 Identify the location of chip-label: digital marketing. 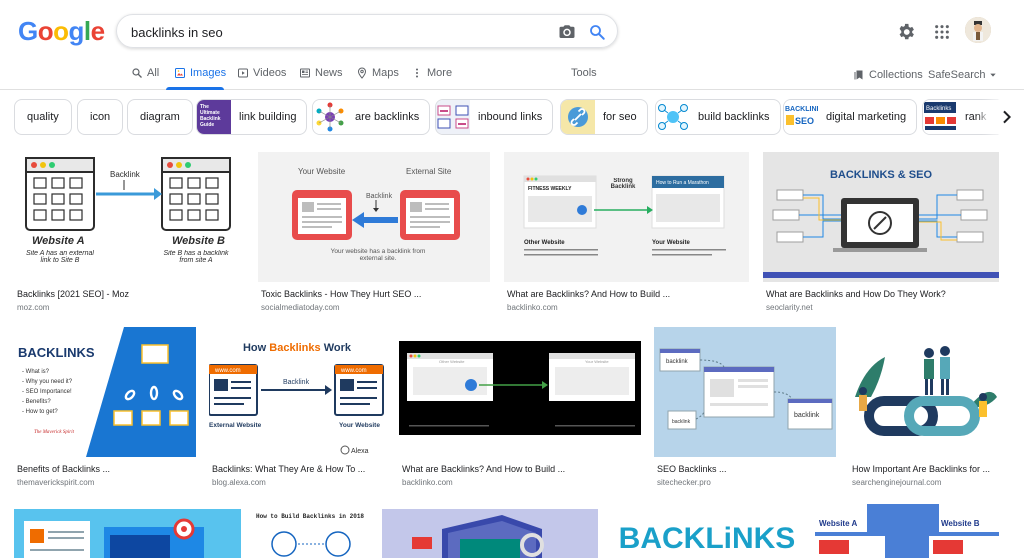
(866, 117).